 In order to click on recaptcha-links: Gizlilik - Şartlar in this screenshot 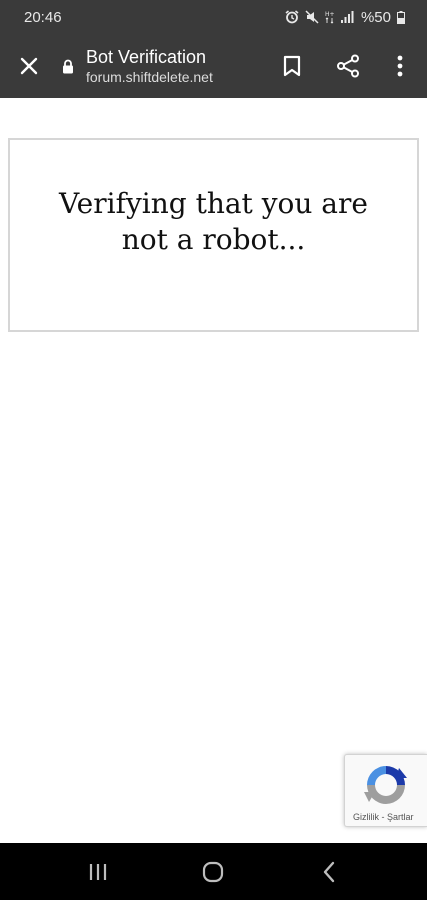, I will do `click(386, 817)`.